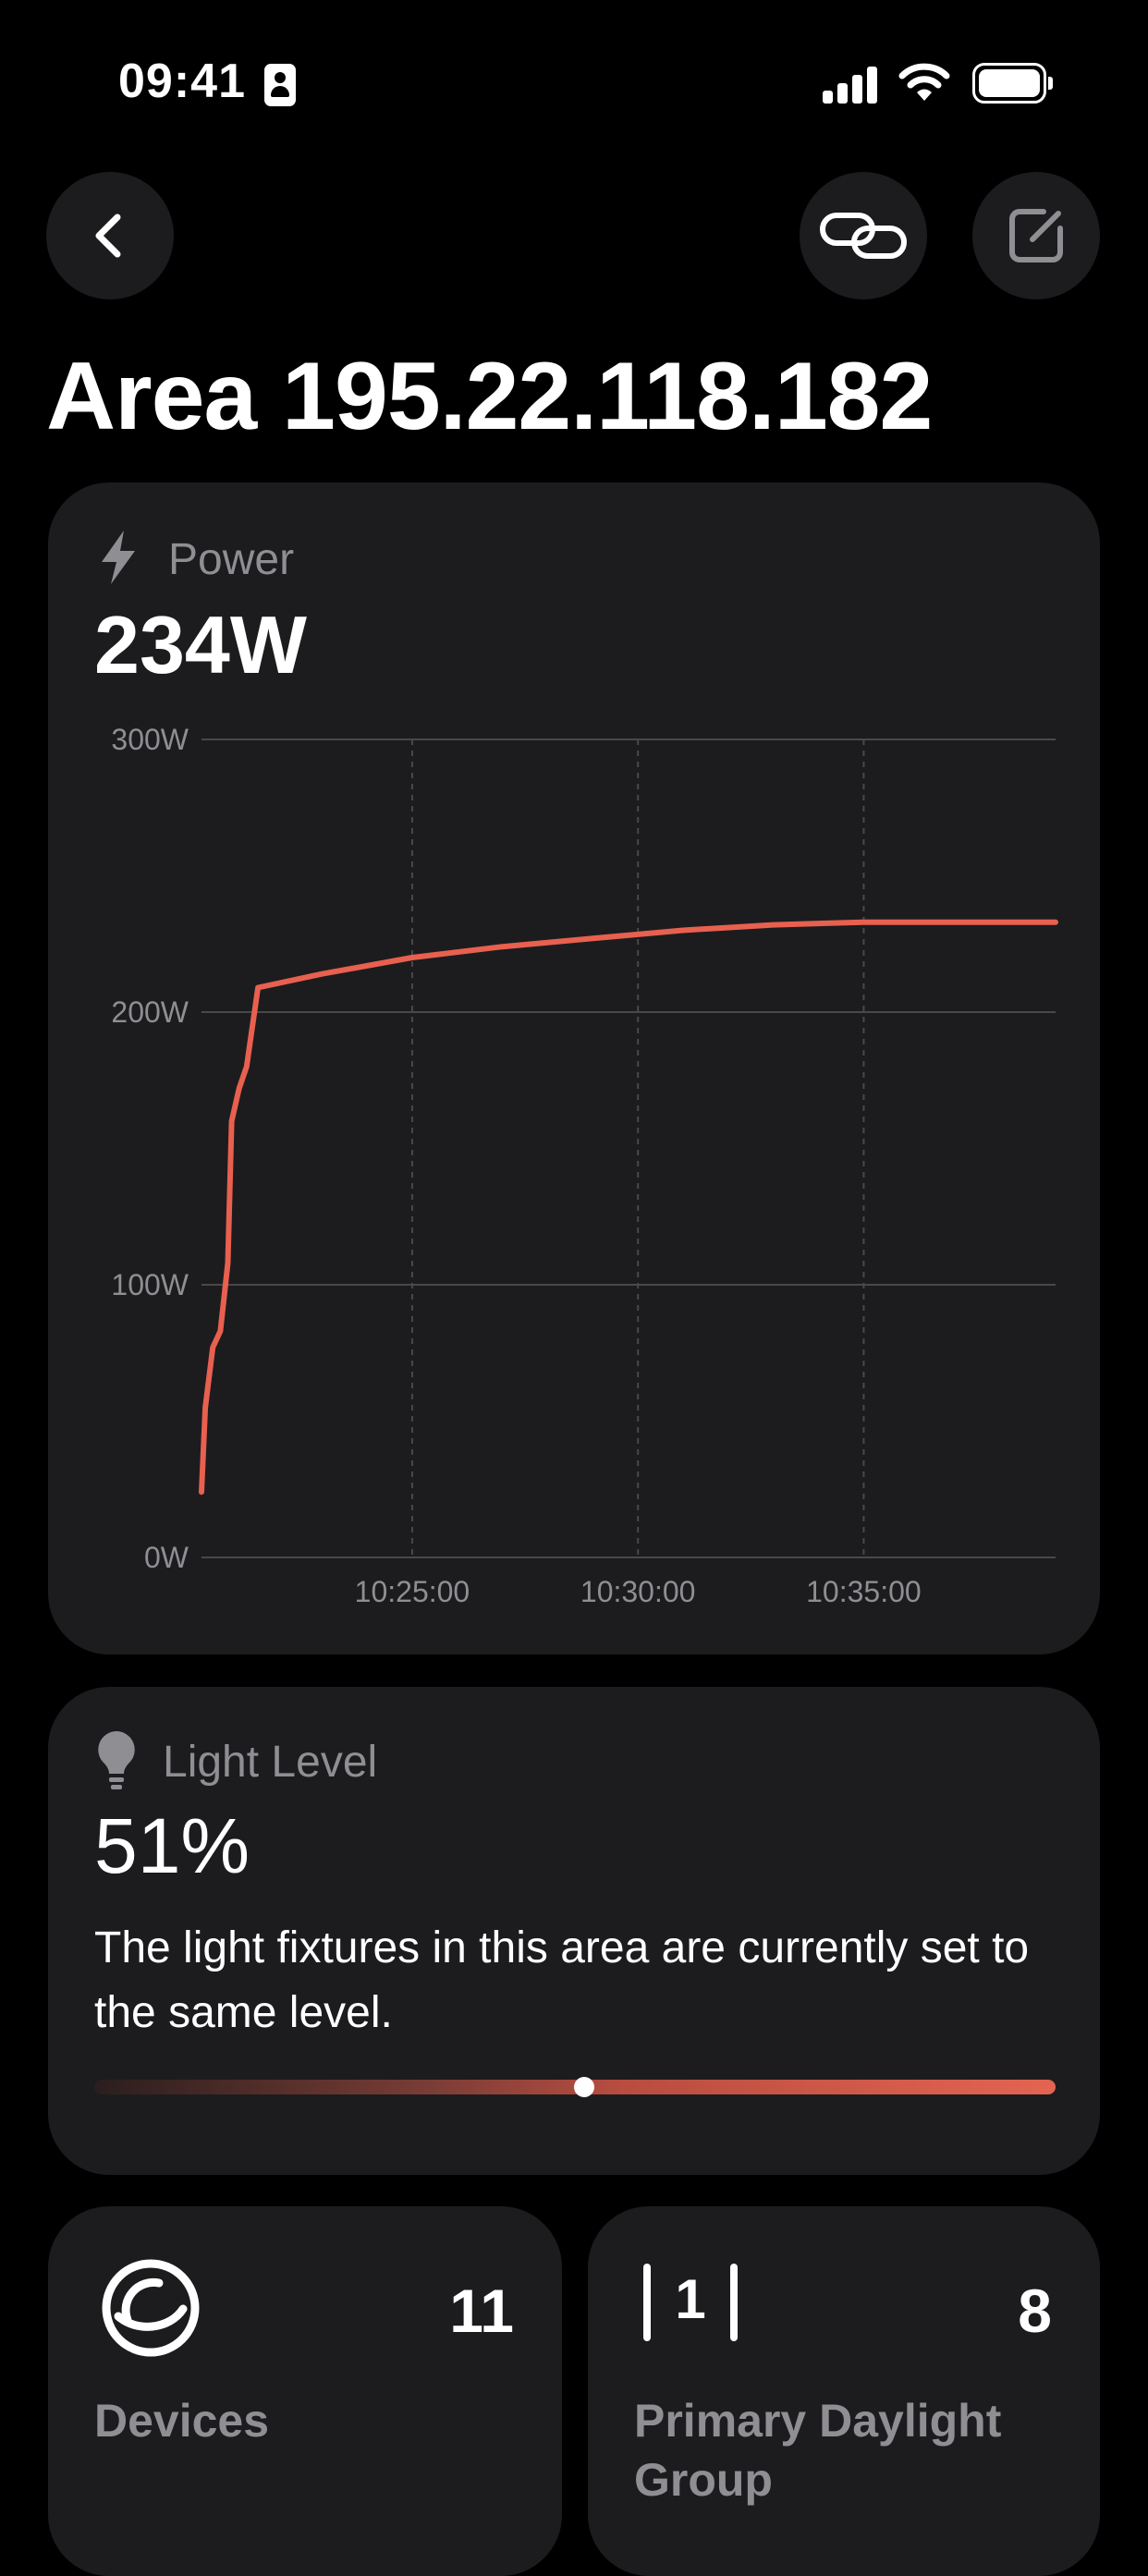  I want to click on contact-card-icon, so click(280, 85).